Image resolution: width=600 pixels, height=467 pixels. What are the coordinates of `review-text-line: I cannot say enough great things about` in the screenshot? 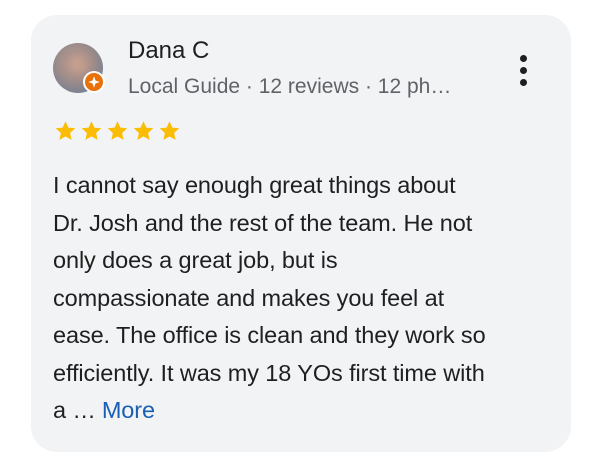 It's located at (254, 185).